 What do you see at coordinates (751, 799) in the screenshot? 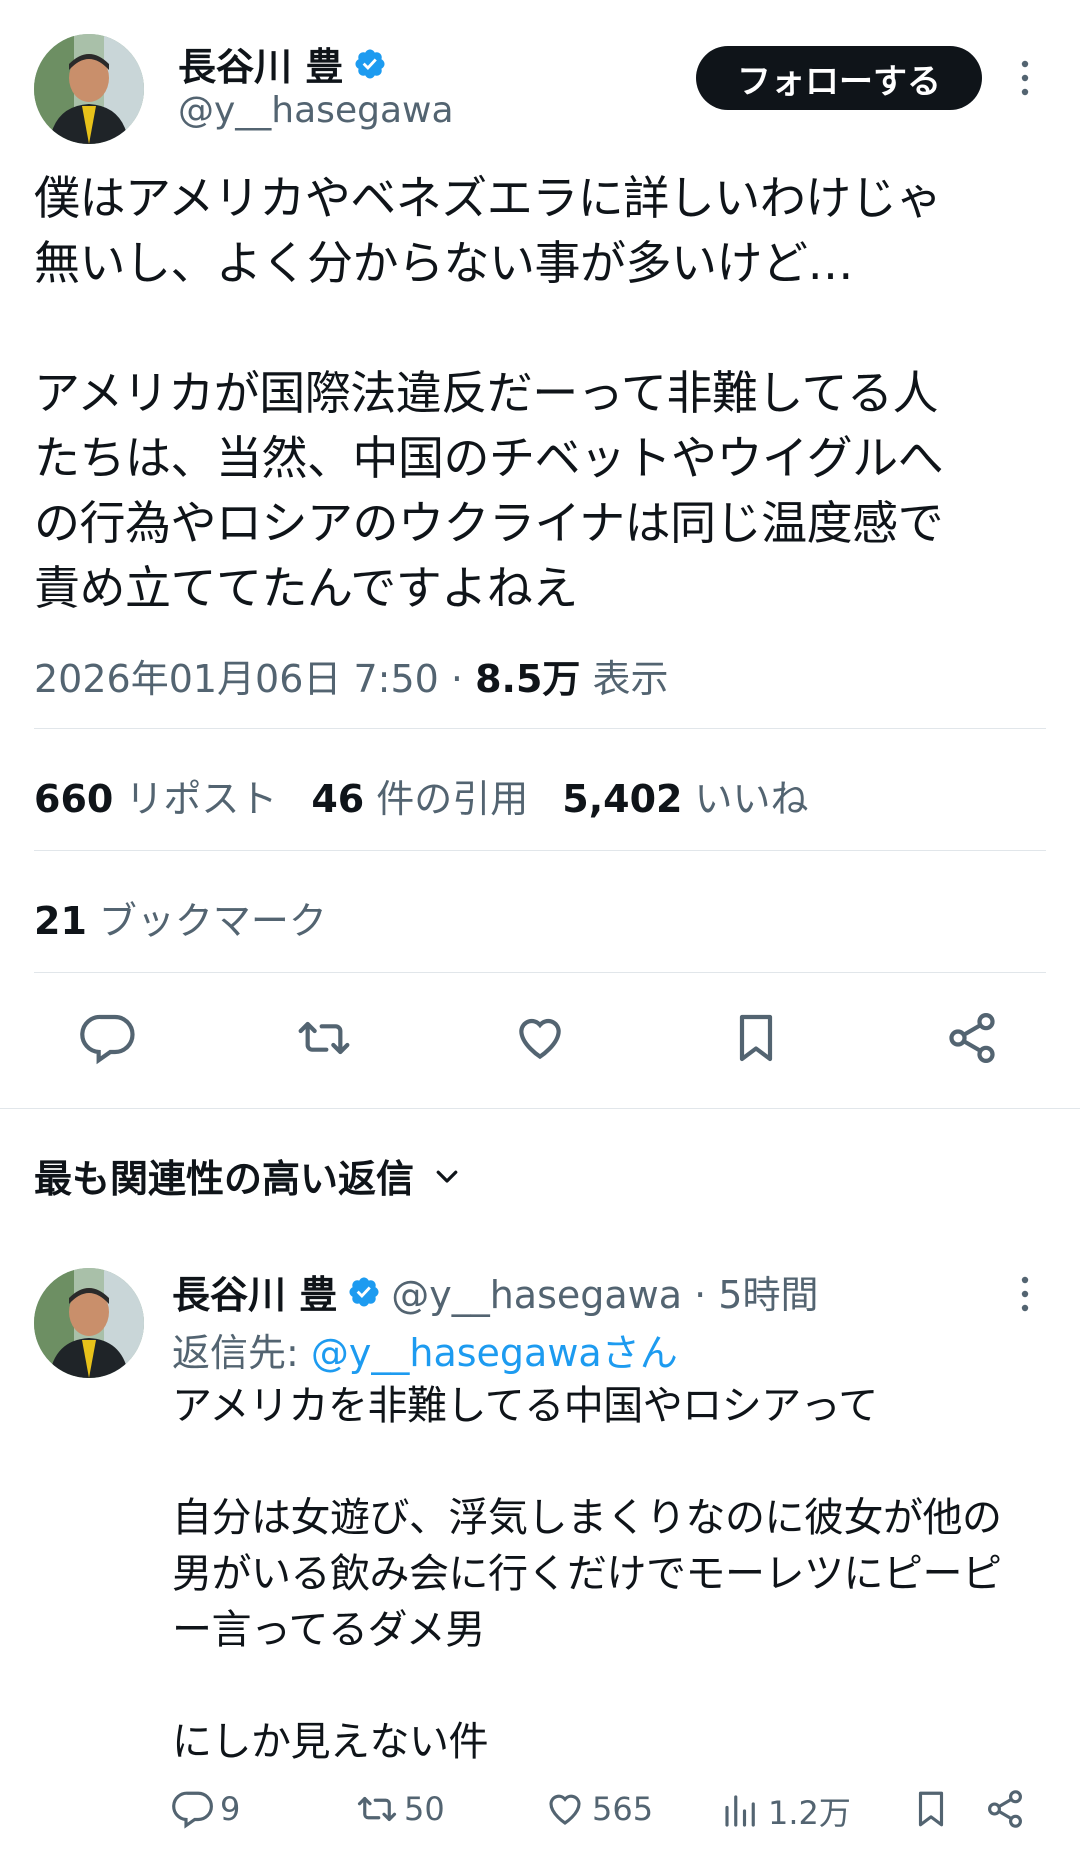
I see `likes-label: いいね` at bounding box center [751, 799].